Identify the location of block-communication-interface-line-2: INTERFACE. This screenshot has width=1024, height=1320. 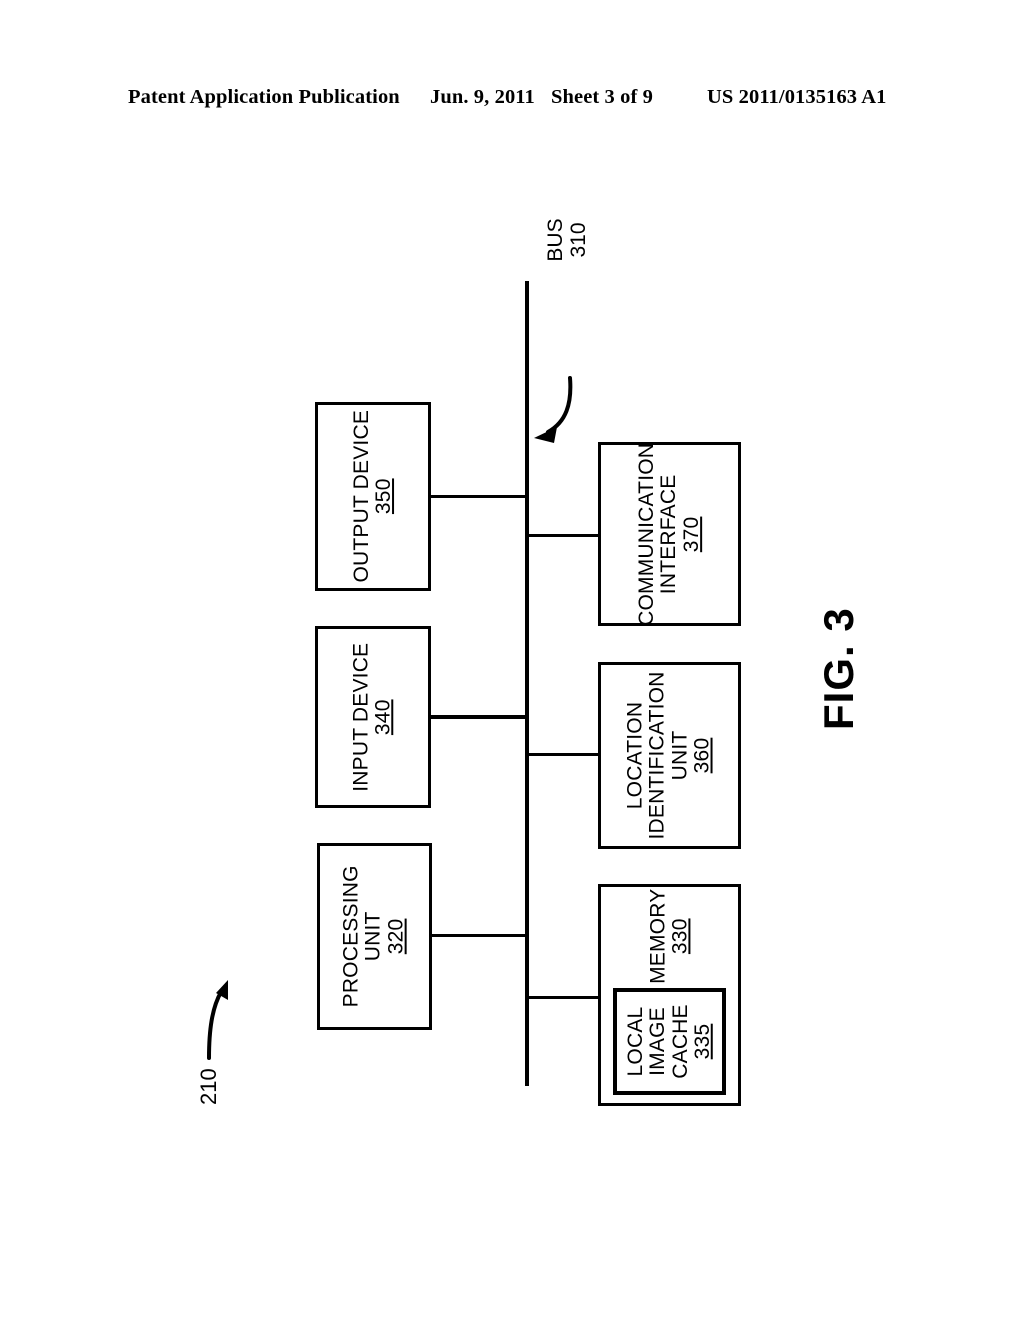
(669, 534).